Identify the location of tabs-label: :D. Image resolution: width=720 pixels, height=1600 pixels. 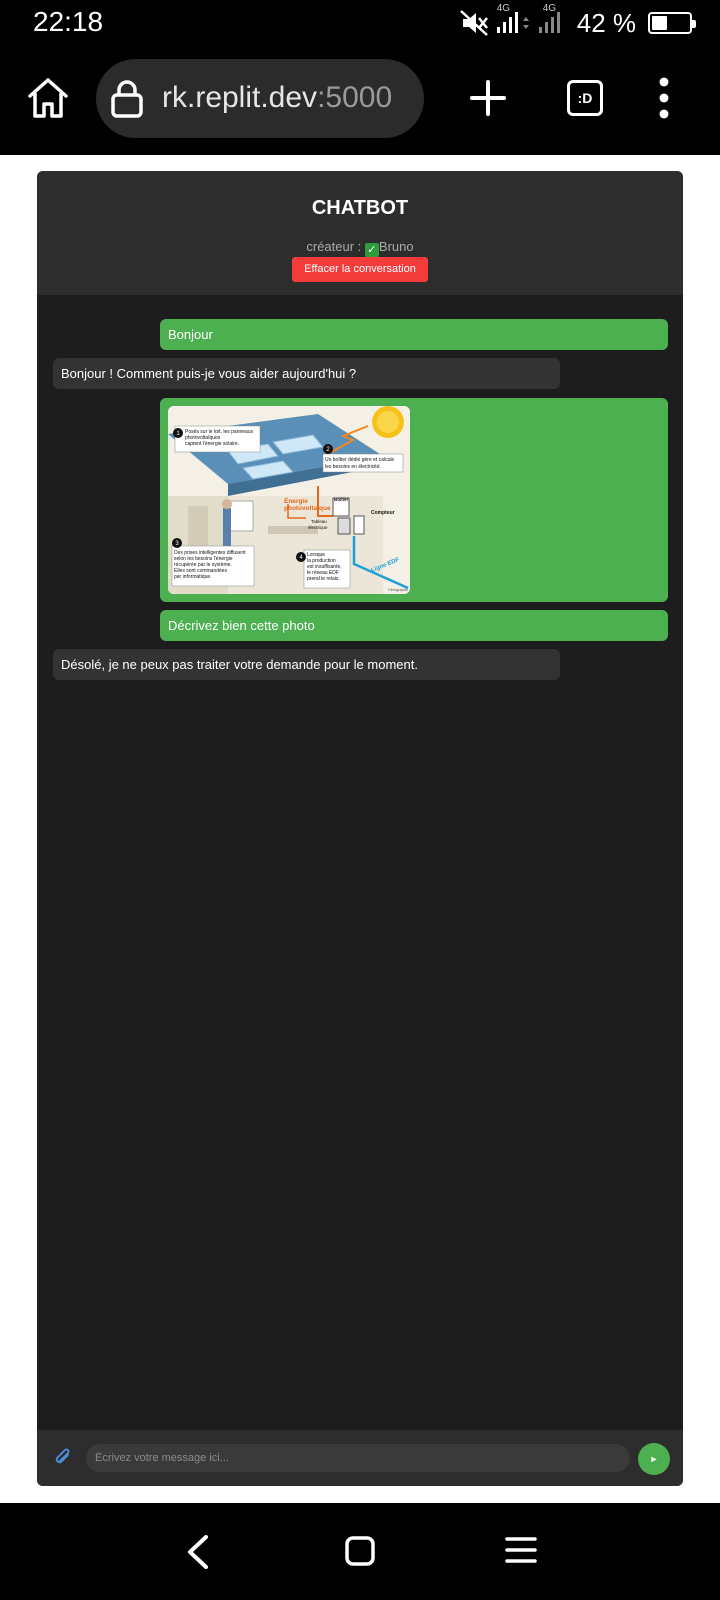
(585, 98).